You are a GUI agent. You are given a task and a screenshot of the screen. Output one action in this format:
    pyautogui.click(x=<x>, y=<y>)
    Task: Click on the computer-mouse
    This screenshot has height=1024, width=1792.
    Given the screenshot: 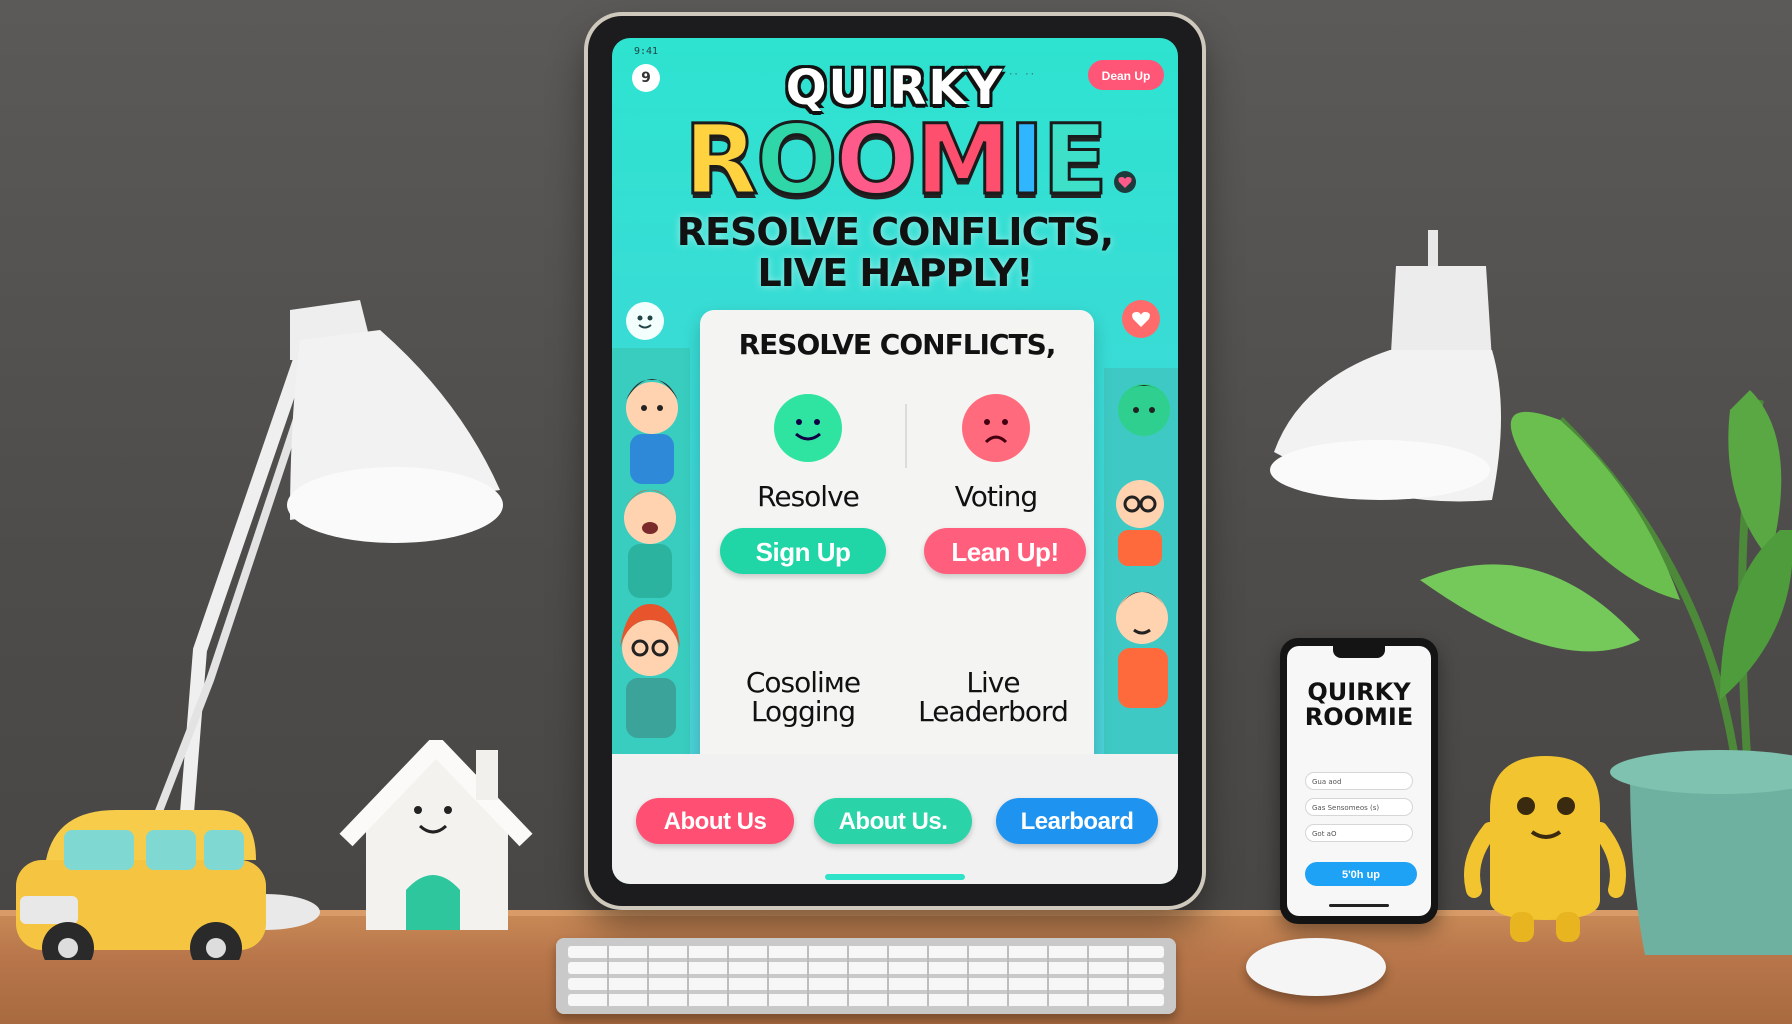 What is the action you would take?
    pyautogui.click(x=1316, y=967)
    